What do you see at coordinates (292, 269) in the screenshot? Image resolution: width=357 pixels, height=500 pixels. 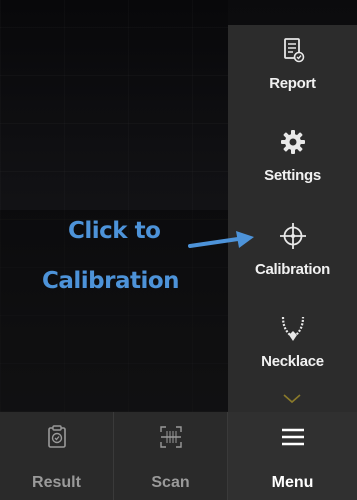 I see `menu-item-label: Calibration` at bounding box center [292, 269].